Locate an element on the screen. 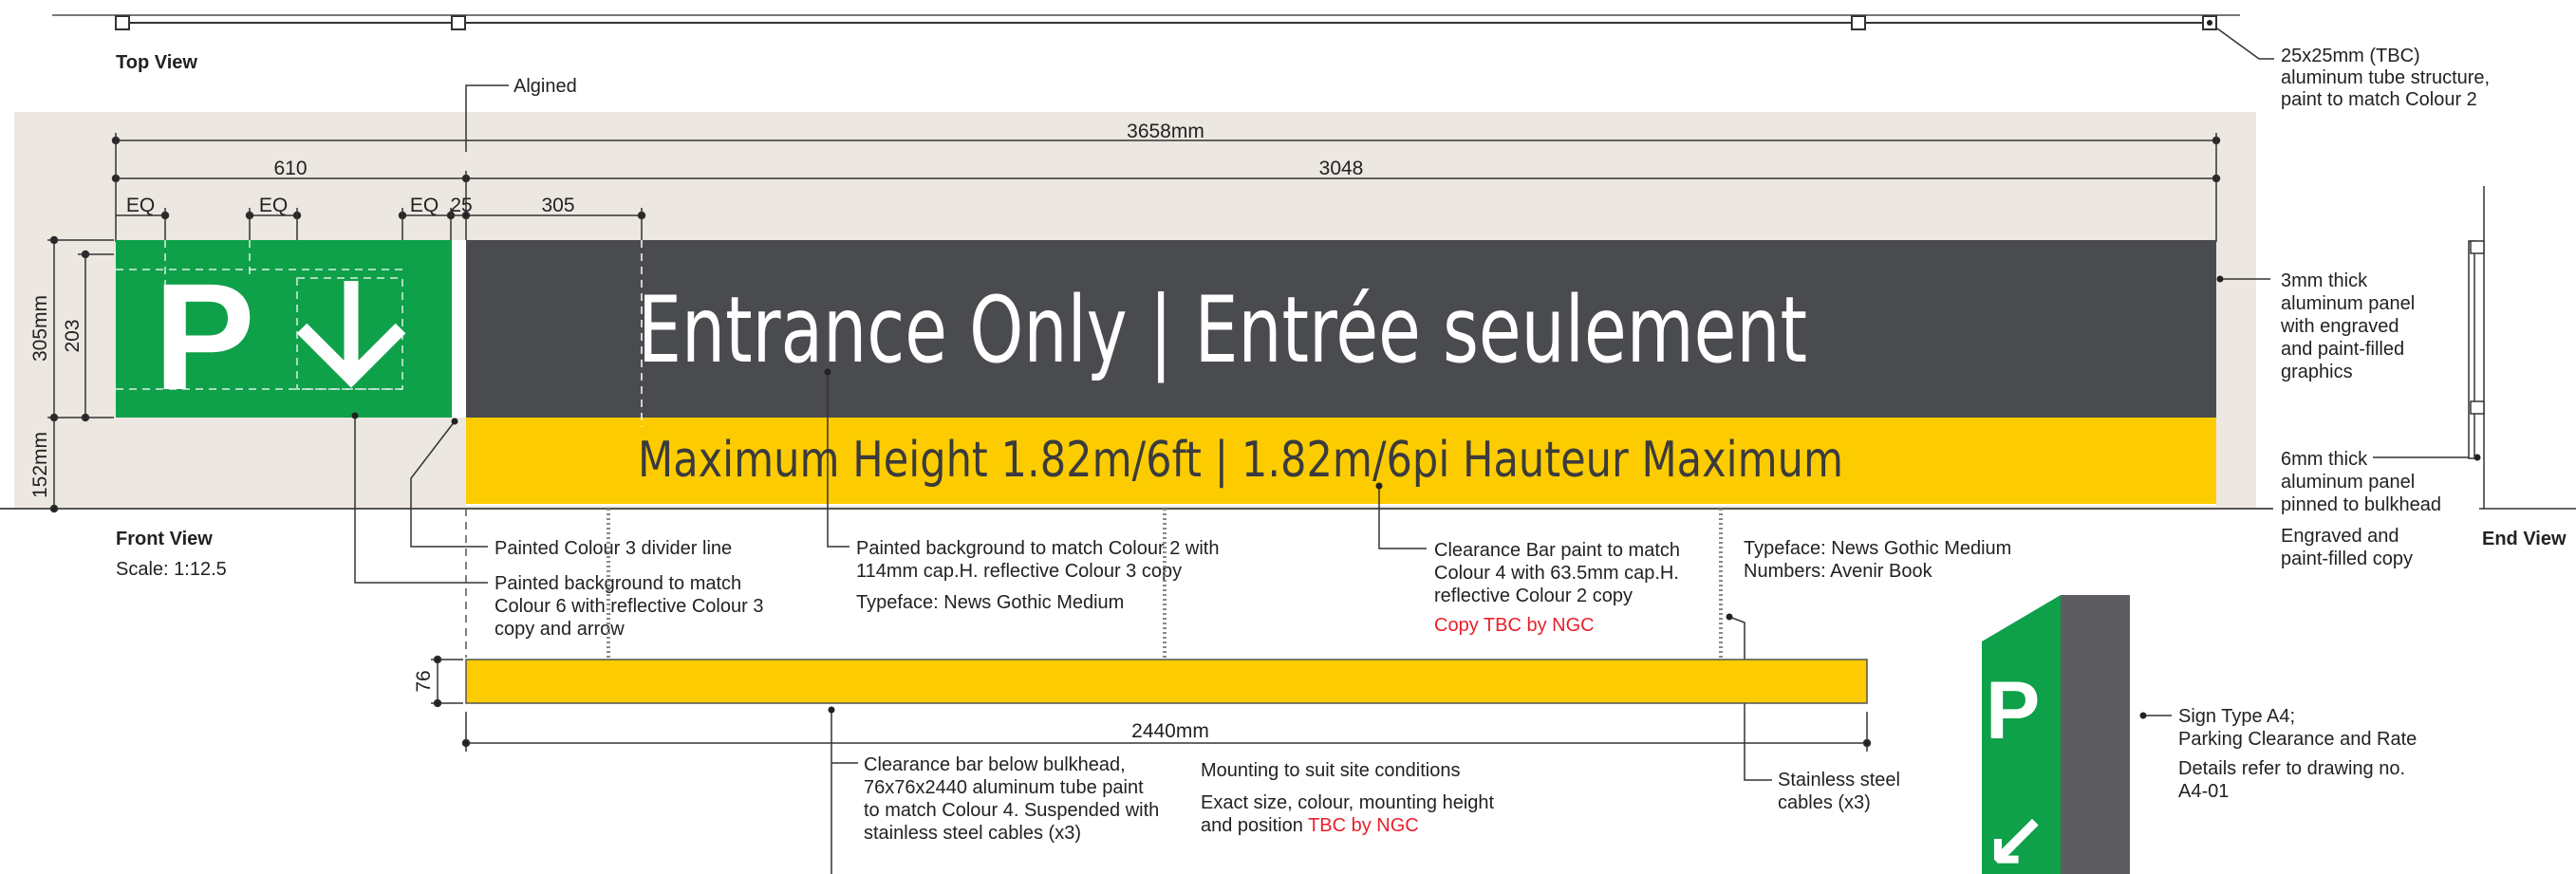 The width and height of the screenshot is (2576, 874). clearance-bar is located at coordinates (1167, 681).